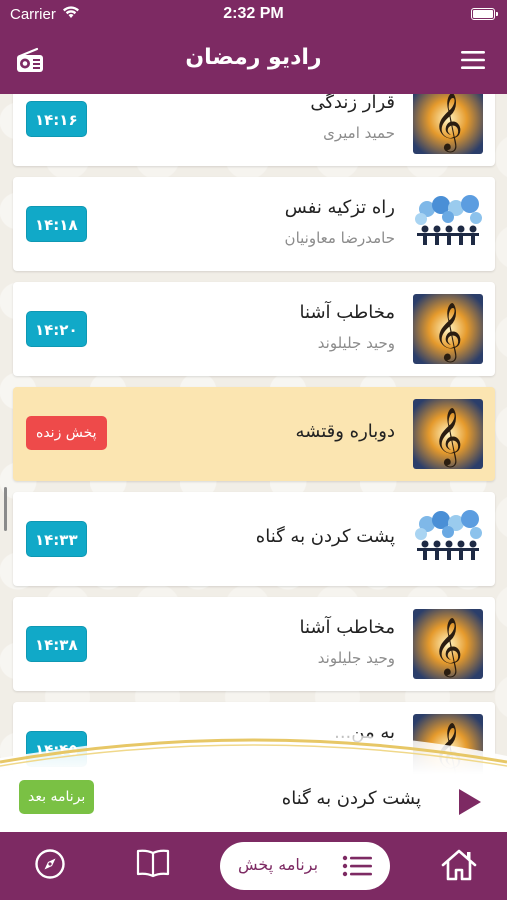  I want to click on status-bar: Carrier 2:32 PM, so click(253, 15).